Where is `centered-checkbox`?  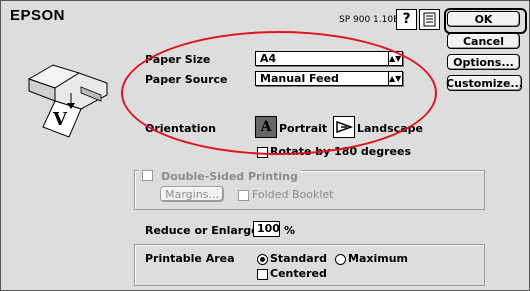 centered-checkbox is located at coordinates (262, 274).